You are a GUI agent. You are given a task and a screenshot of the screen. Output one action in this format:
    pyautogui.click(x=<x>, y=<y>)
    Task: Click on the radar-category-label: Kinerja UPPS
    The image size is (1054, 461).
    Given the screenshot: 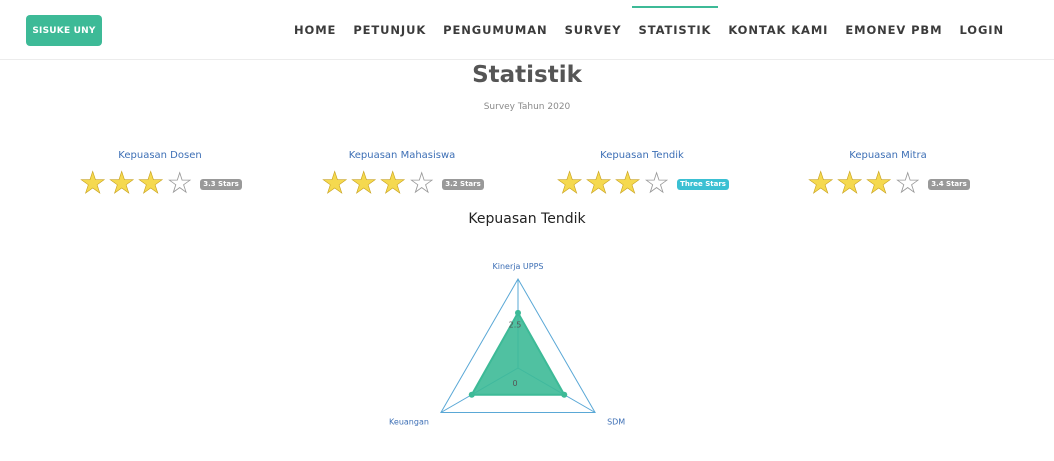 What is the action you would take?
    pyautogui.click(x=518, y=266)
    